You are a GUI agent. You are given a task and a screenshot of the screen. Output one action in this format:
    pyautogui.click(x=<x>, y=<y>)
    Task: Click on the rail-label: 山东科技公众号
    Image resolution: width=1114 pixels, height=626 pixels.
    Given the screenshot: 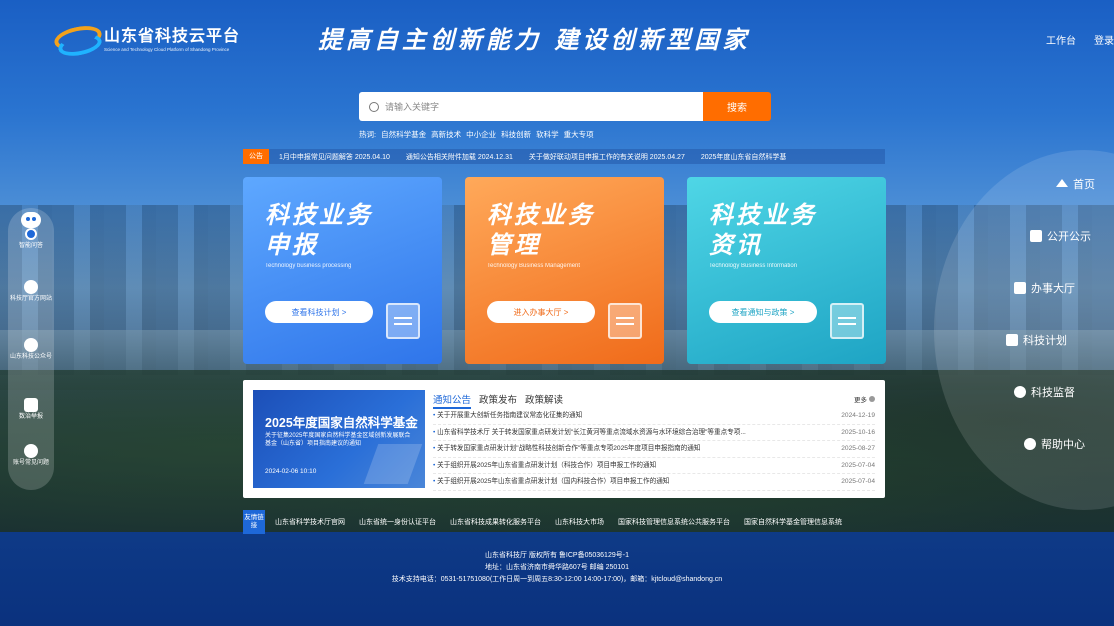 What is the action you would take?
    pyautogui.click(x=30, y=357)
    